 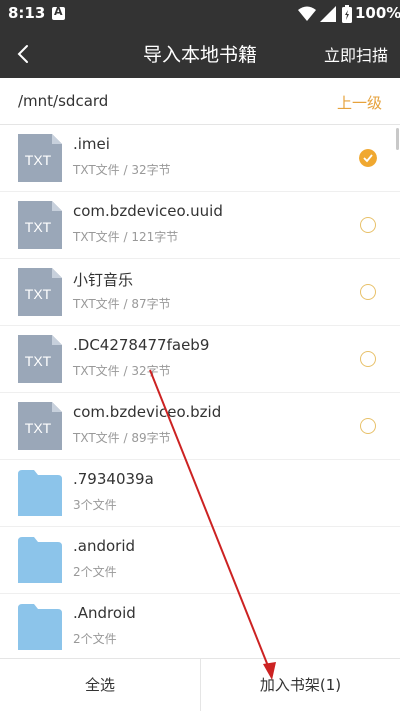 I want to click on folder-name: .Android, so click(x=104, y=613).